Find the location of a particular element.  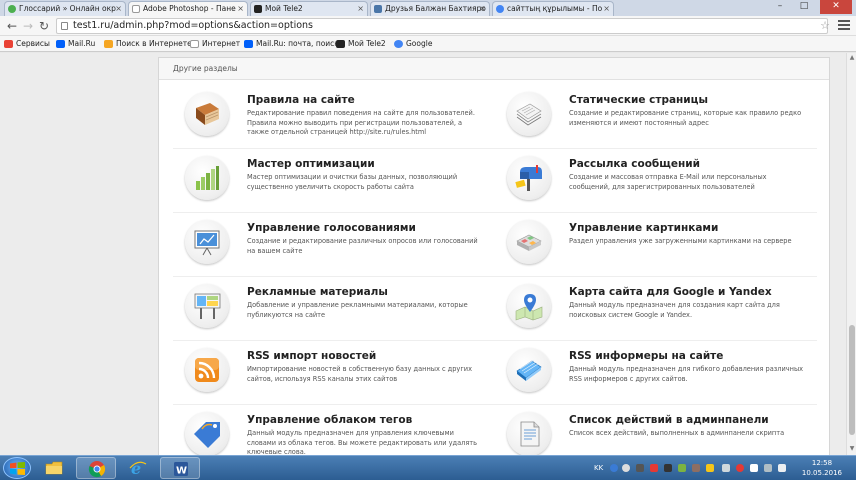

panel-header: Другие разделы is located at coordinates (494, 69).